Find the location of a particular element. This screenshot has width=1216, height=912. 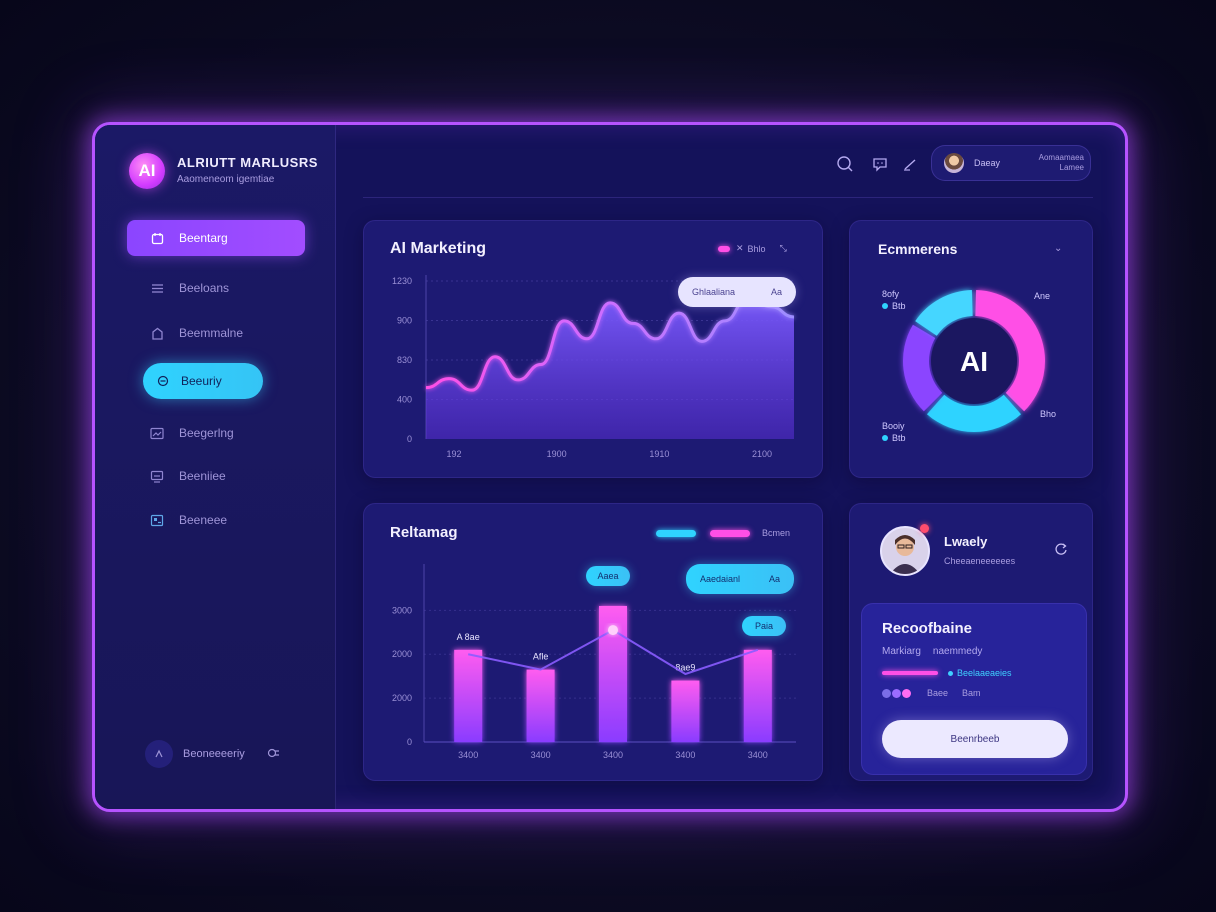

sidebar-item-label: Beemmalne is located at coordinates (211, 333).